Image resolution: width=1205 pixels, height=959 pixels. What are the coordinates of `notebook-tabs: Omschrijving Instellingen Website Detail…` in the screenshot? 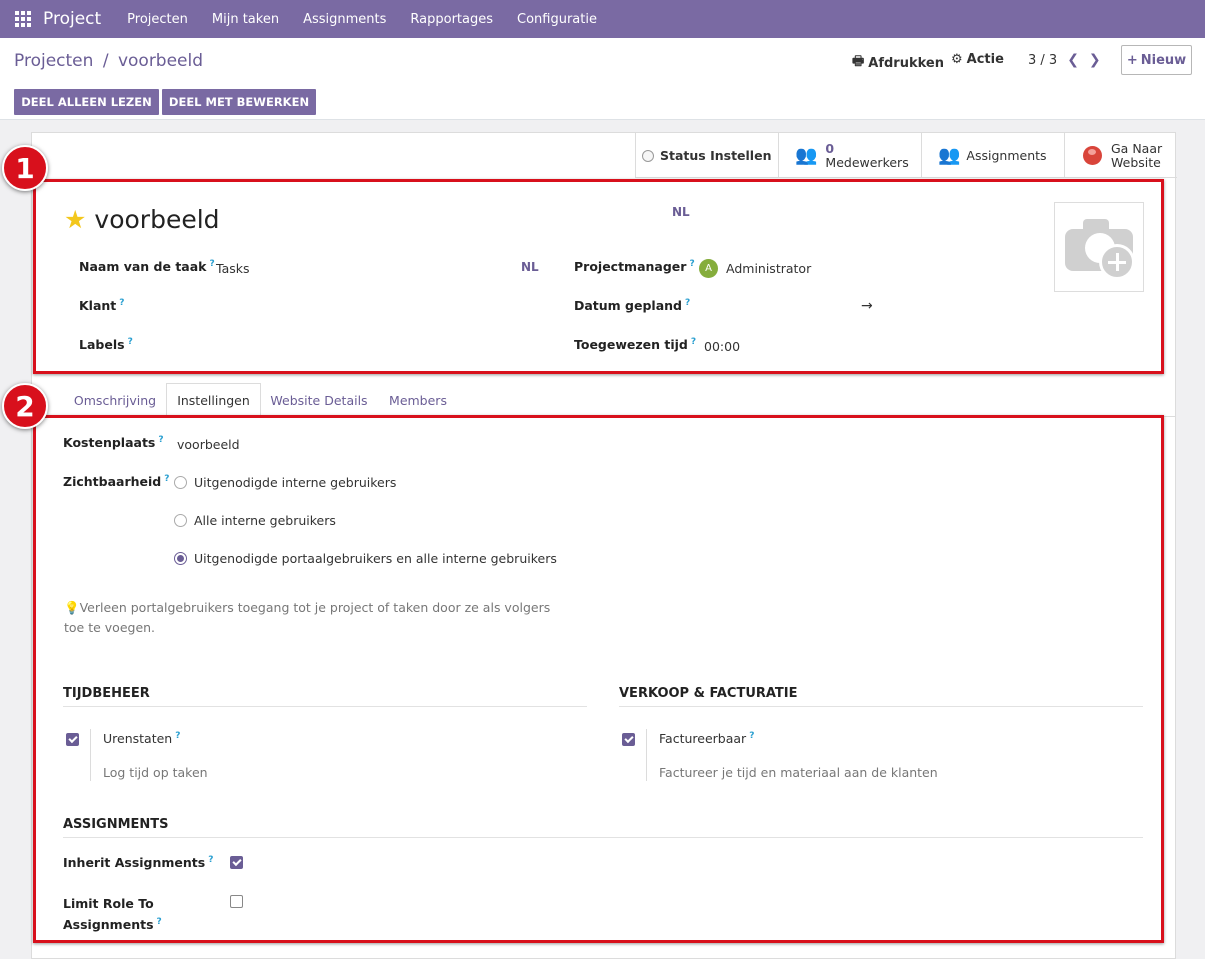 It's located at (603, 400).